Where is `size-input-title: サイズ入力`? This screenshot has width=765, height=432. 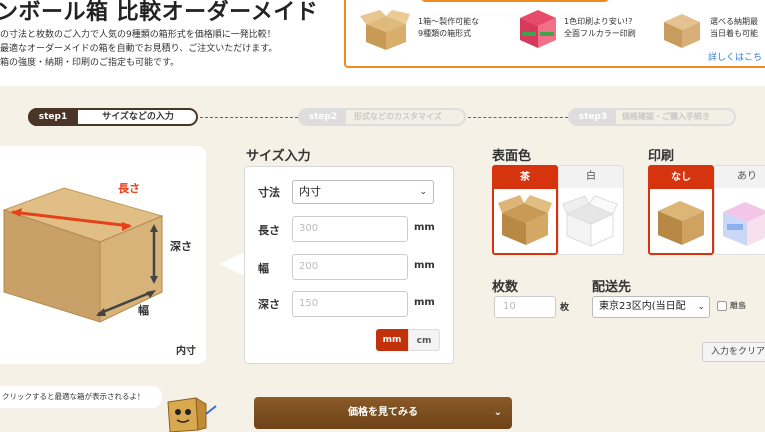 size-input-title: サイズ入力 is located at coordinates (278, 156).